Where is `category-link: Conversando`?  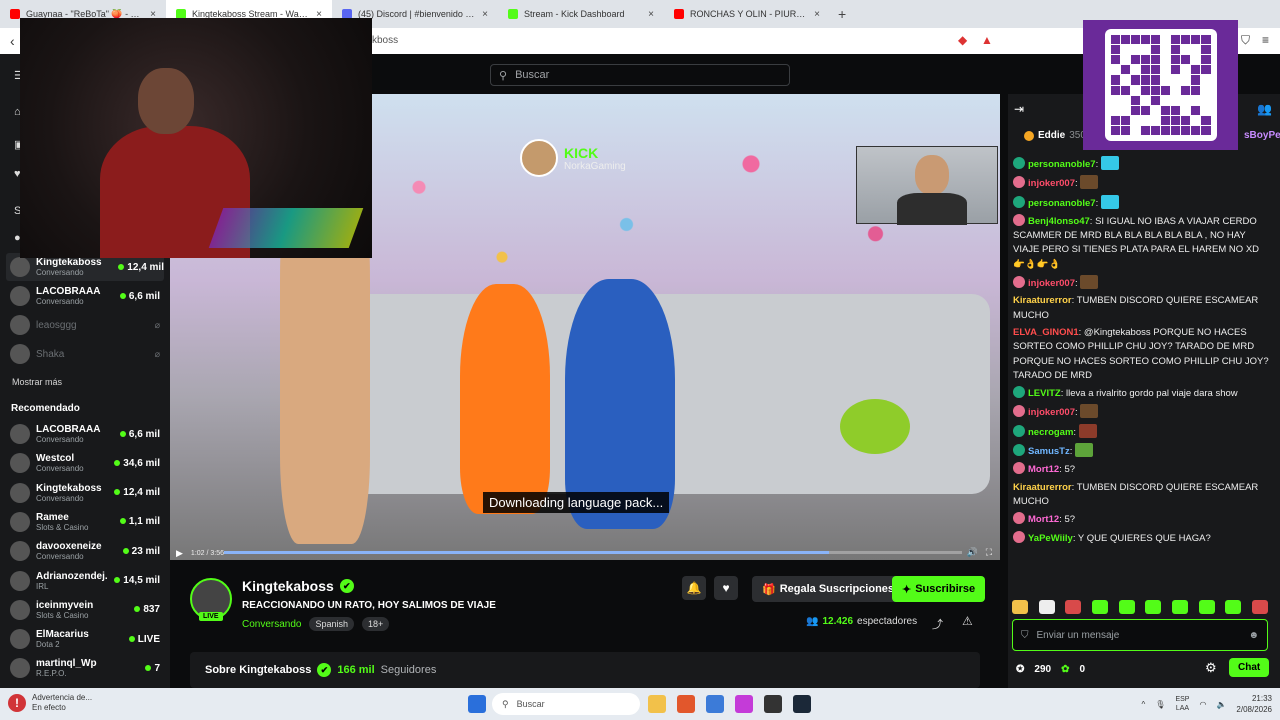 category-link: Conversando is located at coordinates (271, 624).